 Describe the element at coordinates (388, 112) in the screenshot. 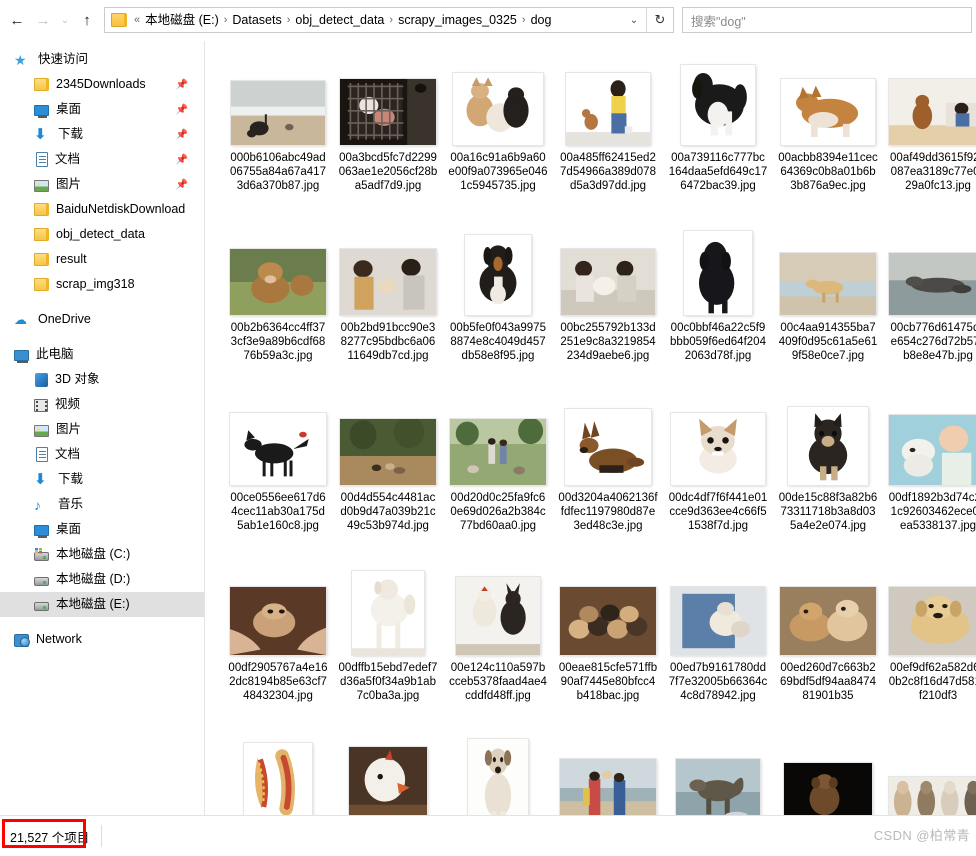

I see `file-thumbnail-dogs-in-crate` at that location.